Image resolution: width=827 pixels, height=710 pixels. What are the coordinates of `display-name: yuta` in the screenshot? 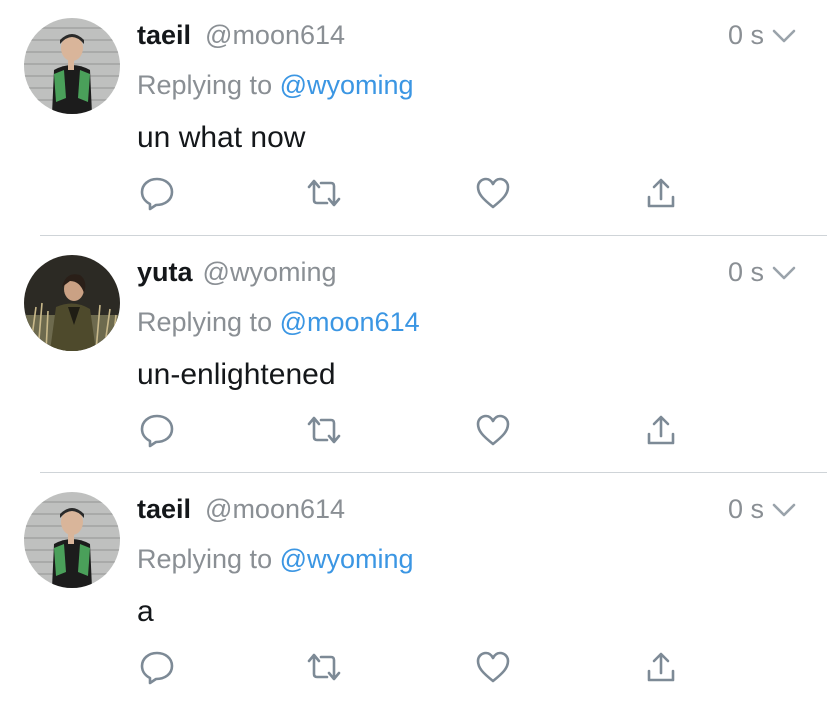 It's located at (165, 272).